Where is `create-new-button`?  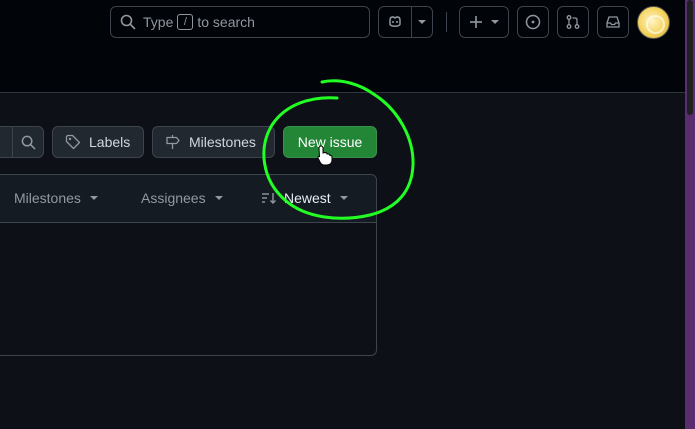 create-new-button is located at coordinates (484, 22).